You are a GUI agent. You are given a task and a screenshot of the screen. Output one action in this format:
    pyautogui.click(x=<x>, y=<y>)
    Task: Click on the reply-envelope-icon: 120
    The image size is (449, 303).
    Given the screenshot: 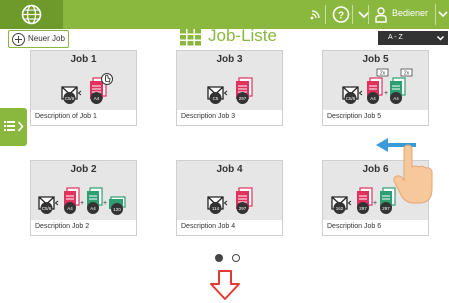 What is the action you would take?
    pyautogui.click(x=117, y=205)
    